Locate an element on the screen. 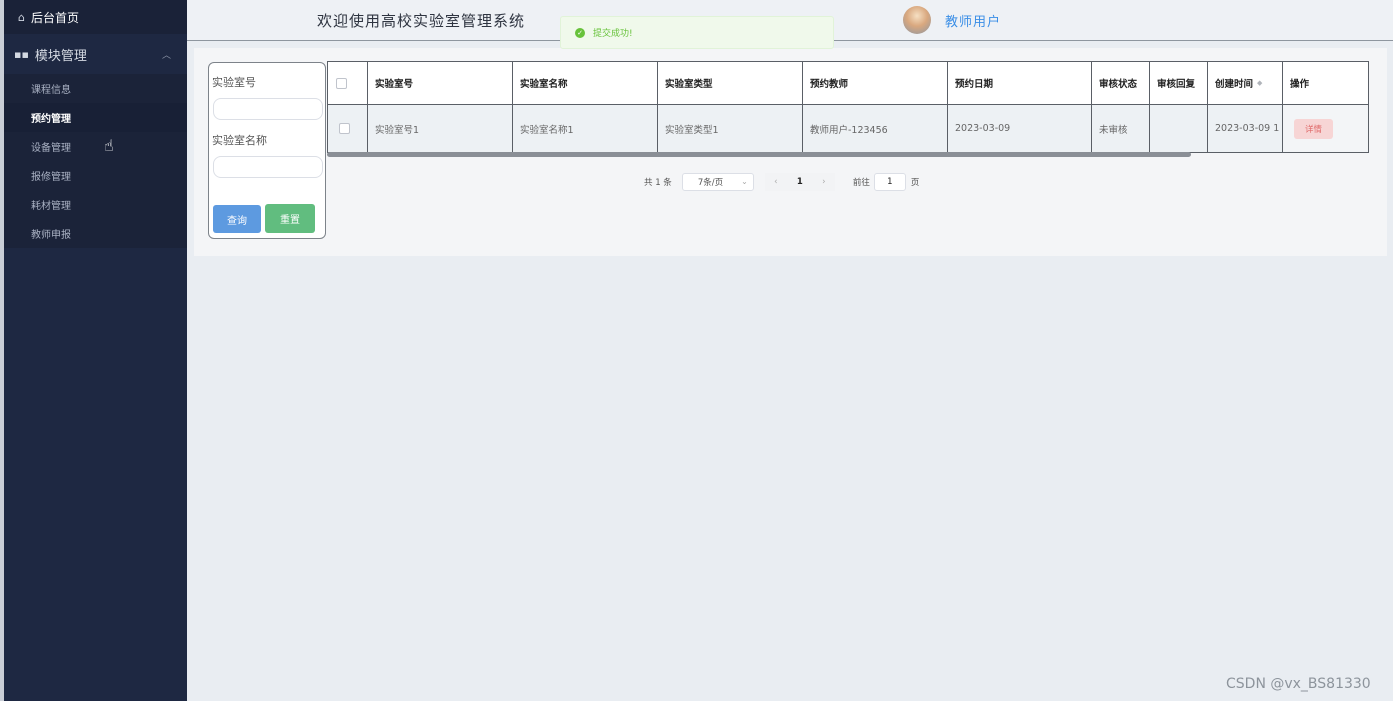  sidebar-item-label: 报修管理 is located at coordinates (51, 177).